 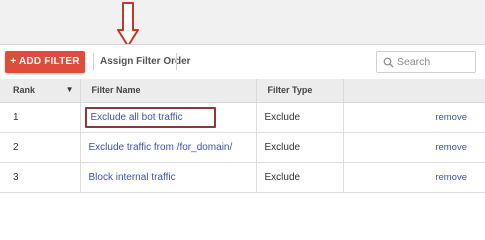 I want to click on search-input, so click(x=435, y=62).